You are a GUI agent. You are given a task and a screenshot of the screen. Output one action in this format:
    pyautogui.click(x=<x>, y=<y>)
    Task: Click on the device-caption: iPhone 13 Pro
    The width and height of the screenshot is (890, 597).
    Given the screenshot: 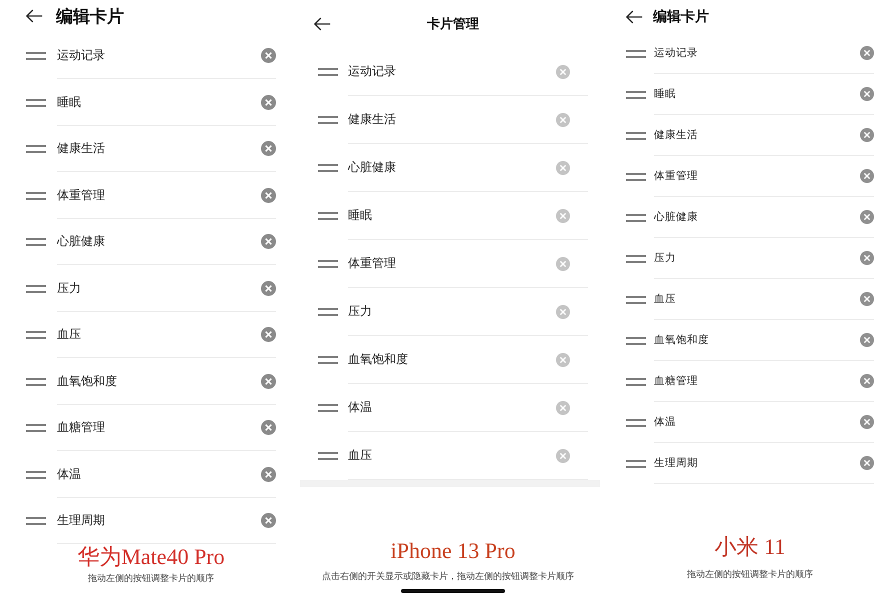 What is the action you would take?
    pyautogui.click(x=453, y=551)
    